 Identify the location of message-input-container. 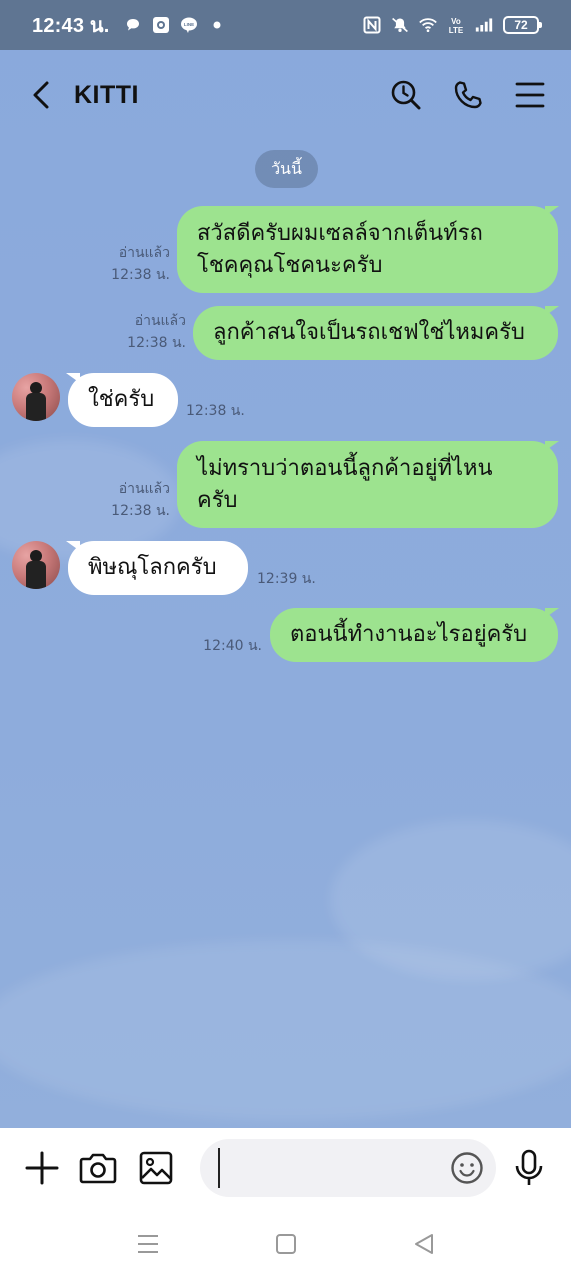
(348, 1168).